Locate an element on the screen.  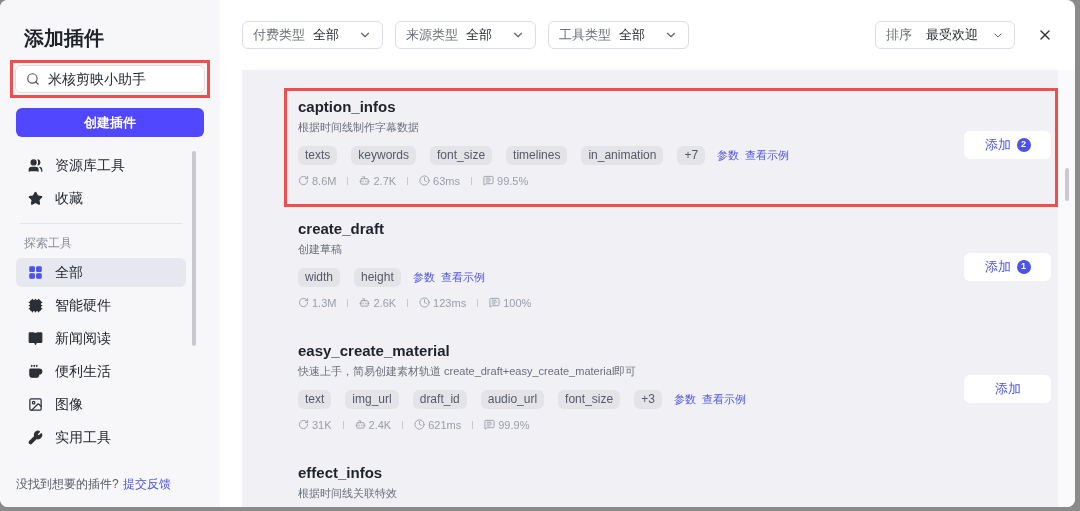
add-button: 添加 1 is located at coordinates (1007, 267).